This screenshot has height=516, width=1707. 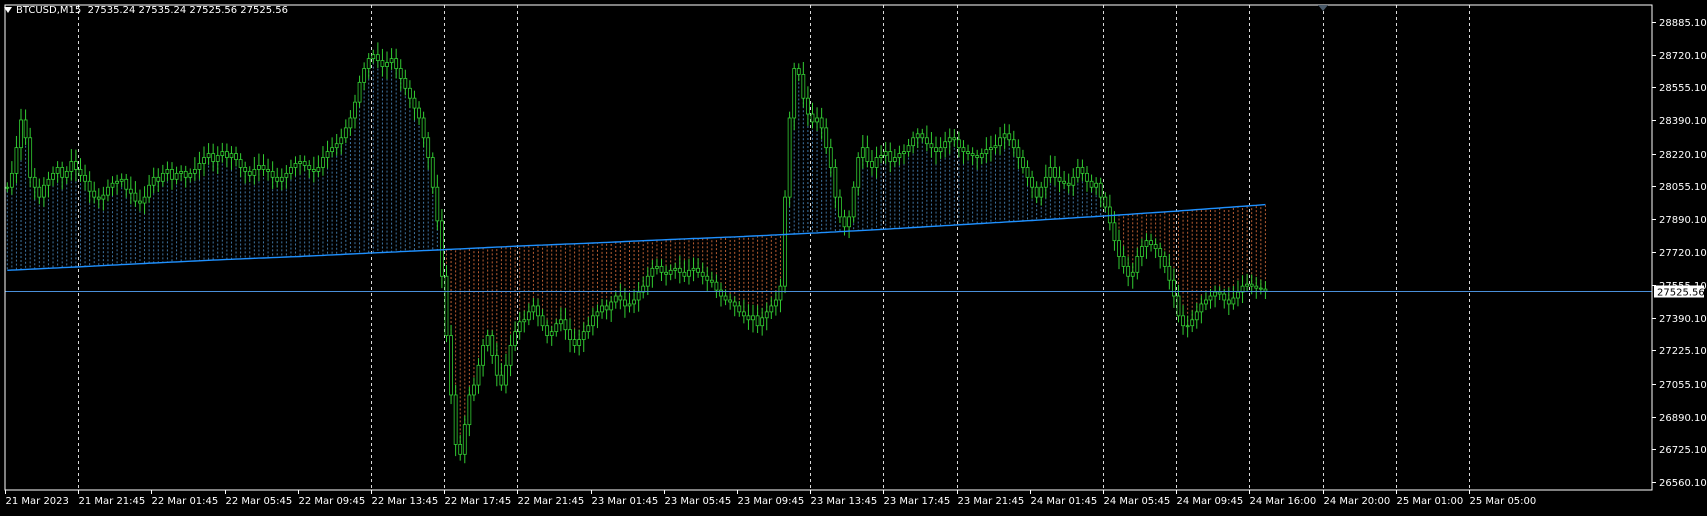 What do you see at coordinates (991, 501) in the screenshot?
I see `x-tick-label: 23 Mar 21:45` at bounding box center [991, 501].